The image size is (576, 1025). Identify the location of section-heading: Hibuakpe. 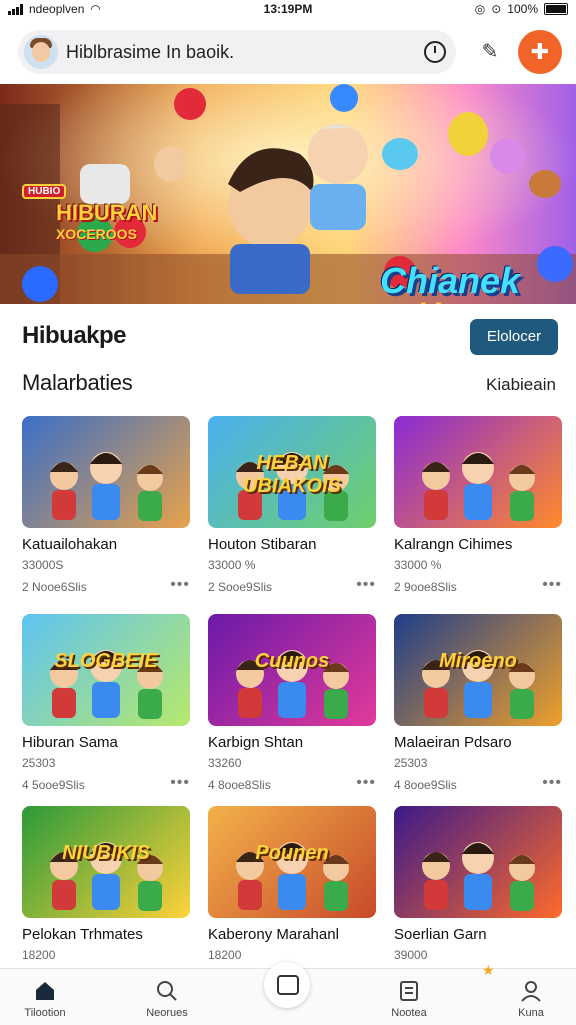
(74, 335).